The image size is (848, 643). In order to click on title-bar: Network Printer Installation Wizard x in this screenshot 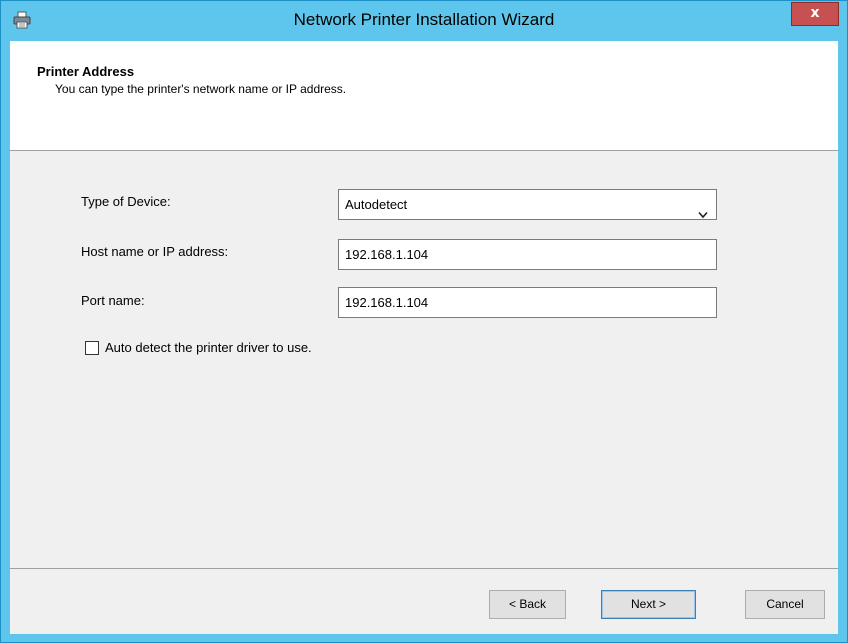, I will do `click(424, 21)`.